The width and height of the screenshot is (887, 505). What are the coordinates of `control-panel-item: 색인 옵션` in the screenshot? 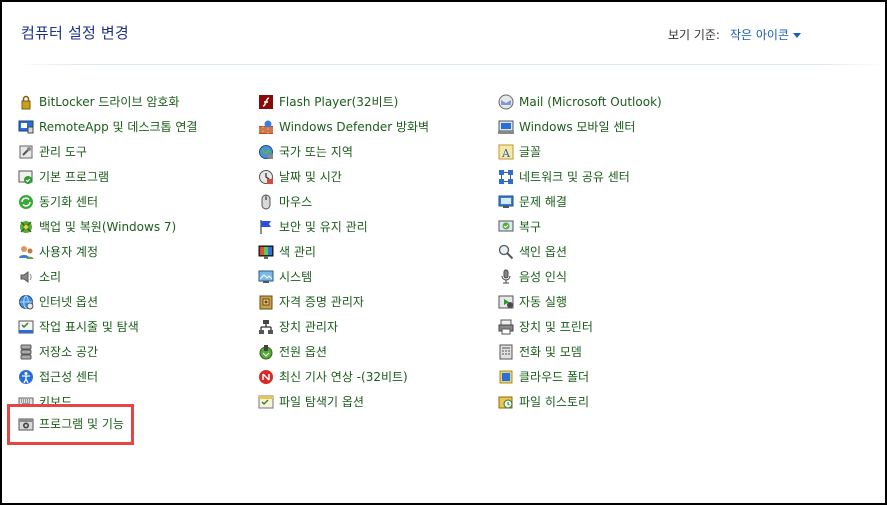 It's located at (580, 251).